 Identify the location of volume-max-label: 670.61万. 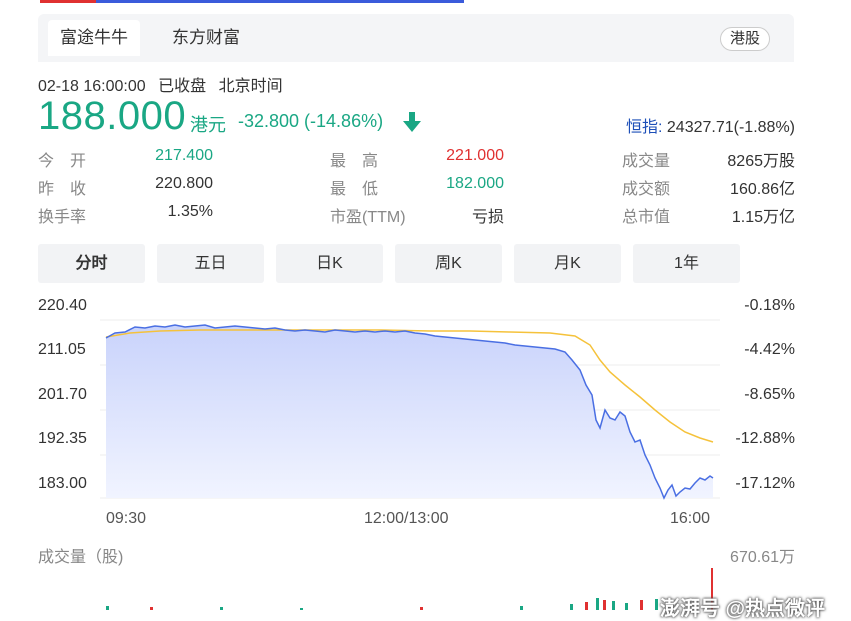
(762, 557).